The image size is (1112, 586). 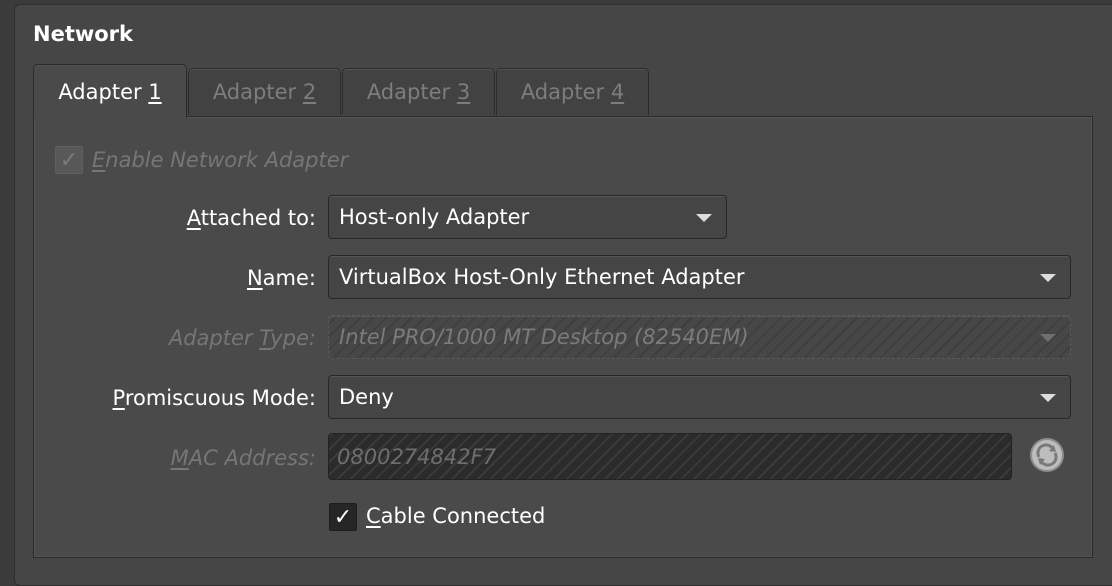 What do you see at coordinates (254, 278) in the screenshot?
I see `label-key: N` at bounding box center [254, 278].